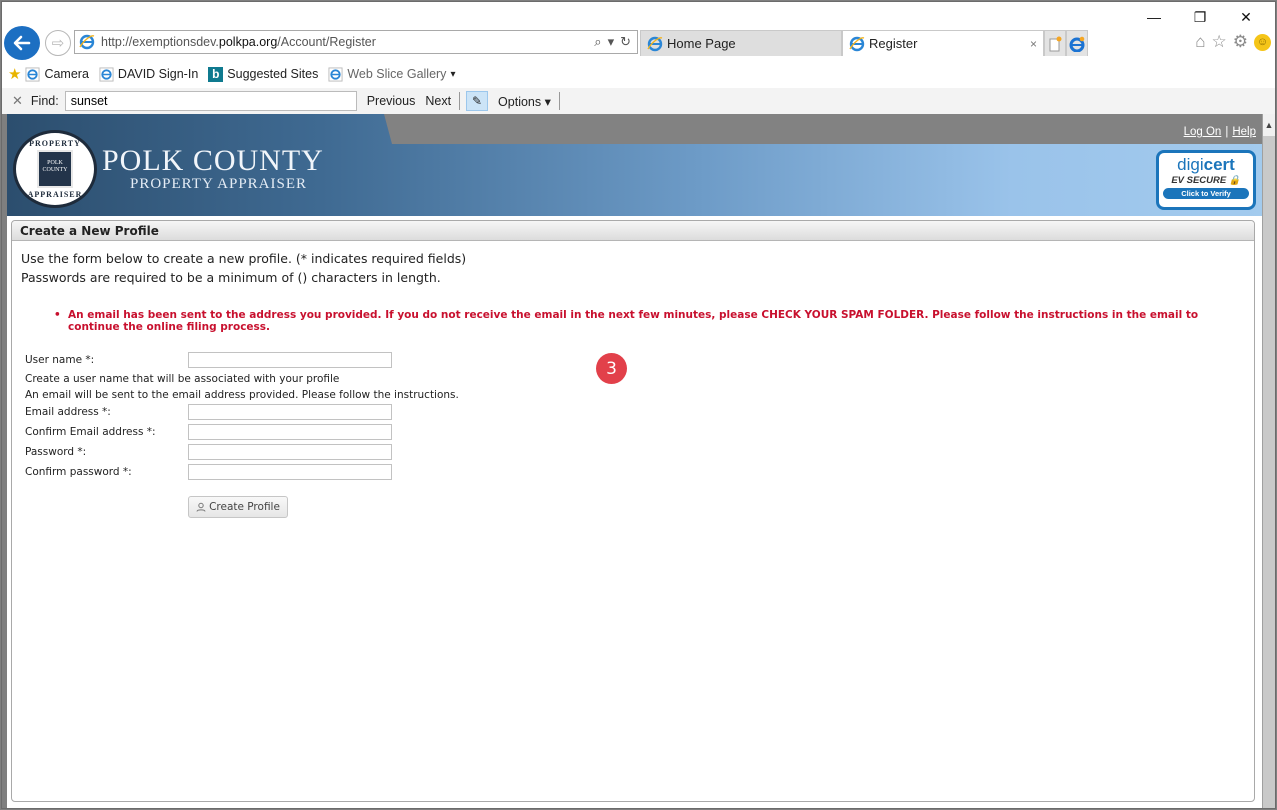 This screenshot has width=1277, height=810. I want to click on user-icon, so click(201, 507).